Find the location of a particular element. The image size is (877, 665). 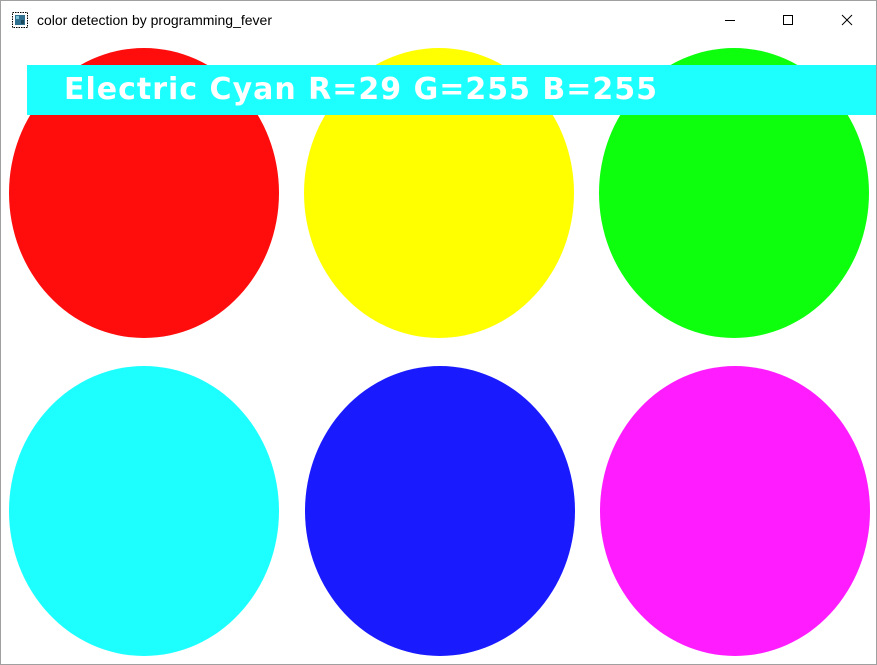

maximize-icon is located at coordinates (788, 20).